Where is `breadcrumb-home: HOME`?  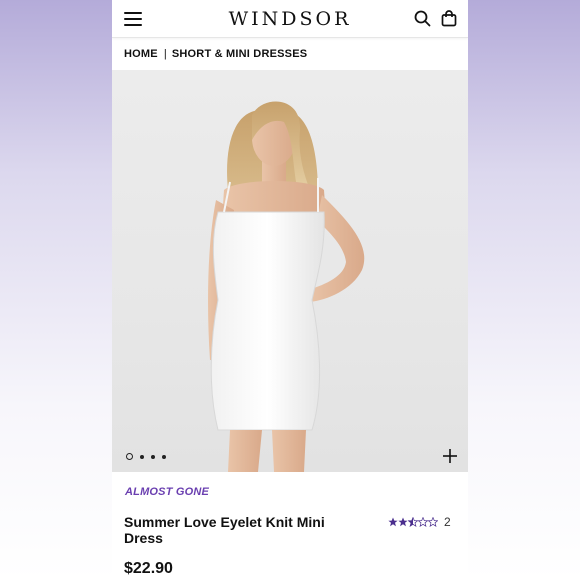
breadcrumb-home: HOME is located at coordinates (141, 54).